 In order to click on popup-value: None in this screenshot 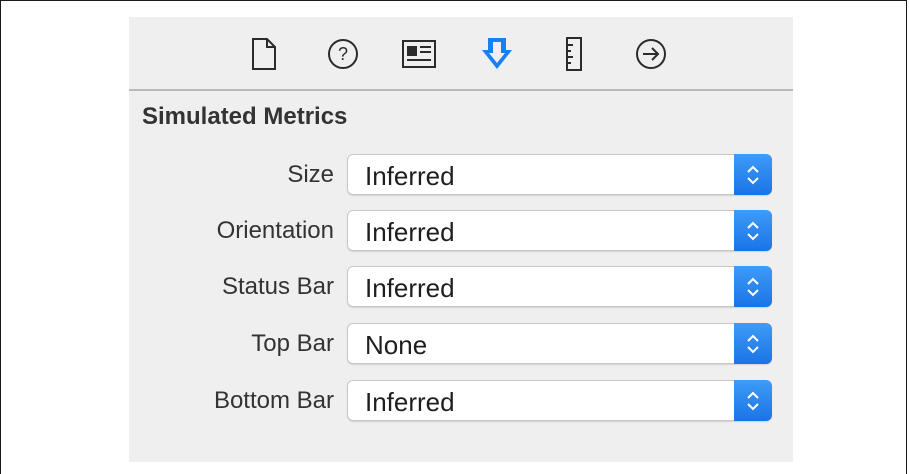, I will do `click(396, 345)`.